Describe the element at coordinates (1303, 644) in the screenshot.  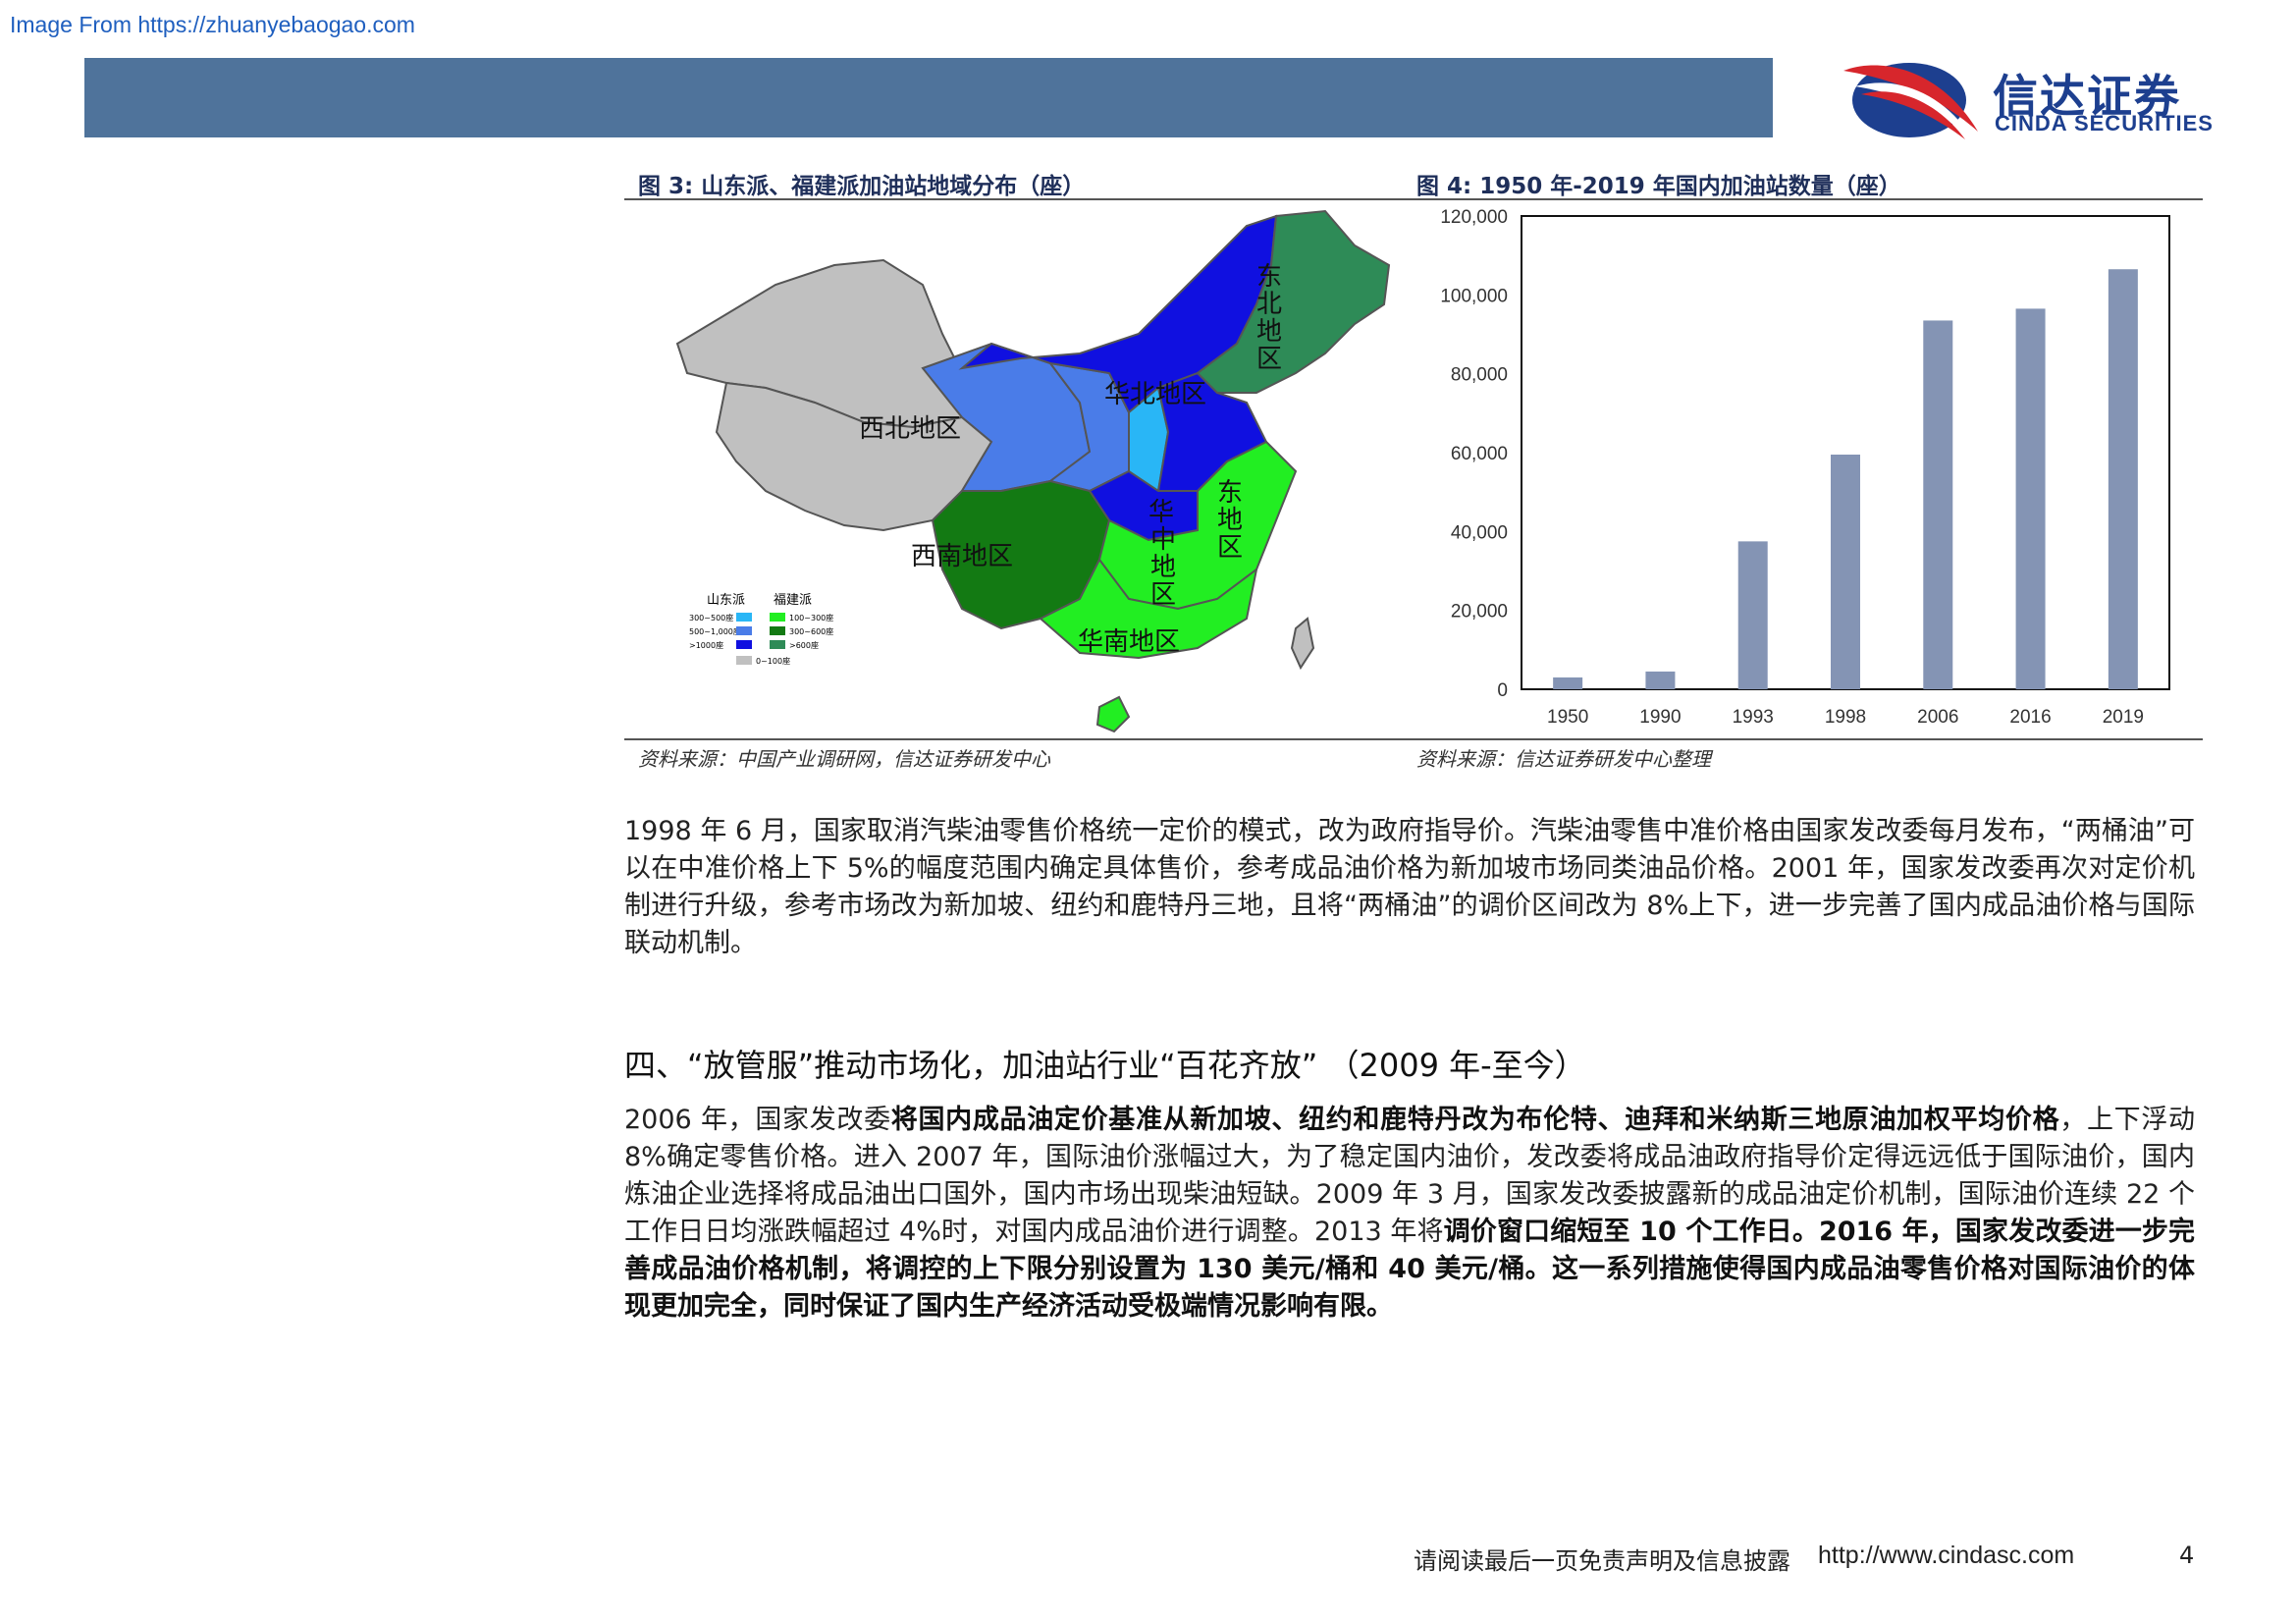
I see `region-taiwan` at that location.